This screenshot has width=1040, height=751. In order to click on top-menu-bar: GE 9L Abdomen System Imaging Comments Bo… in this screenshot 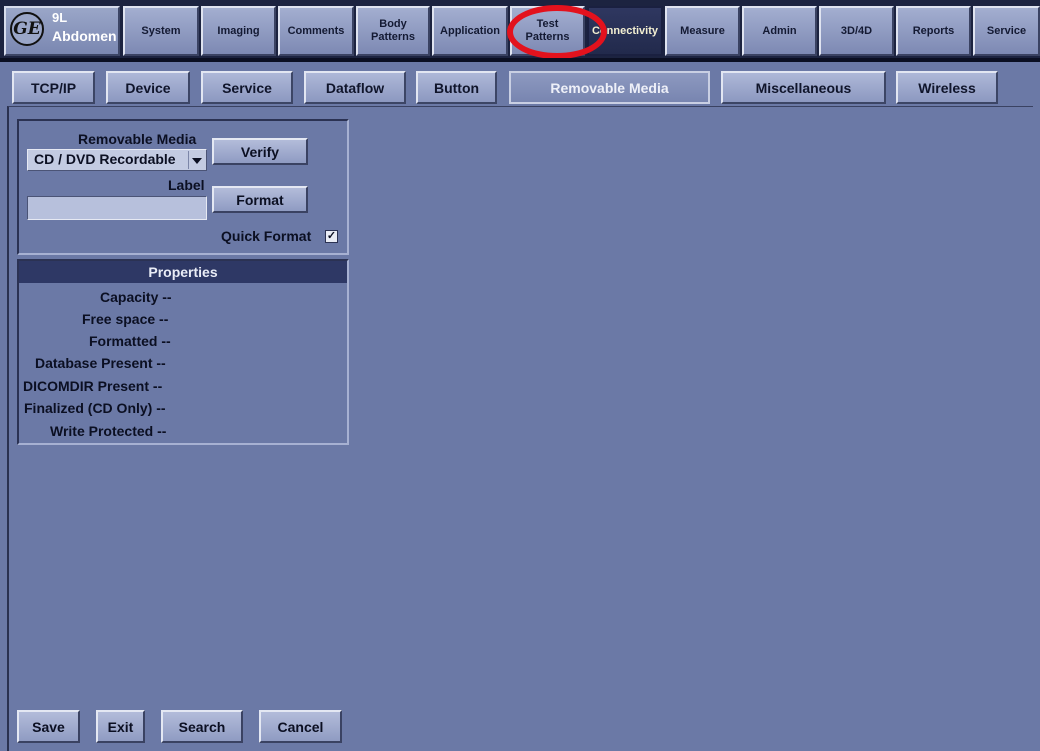, I will do `click(520, 31)`.